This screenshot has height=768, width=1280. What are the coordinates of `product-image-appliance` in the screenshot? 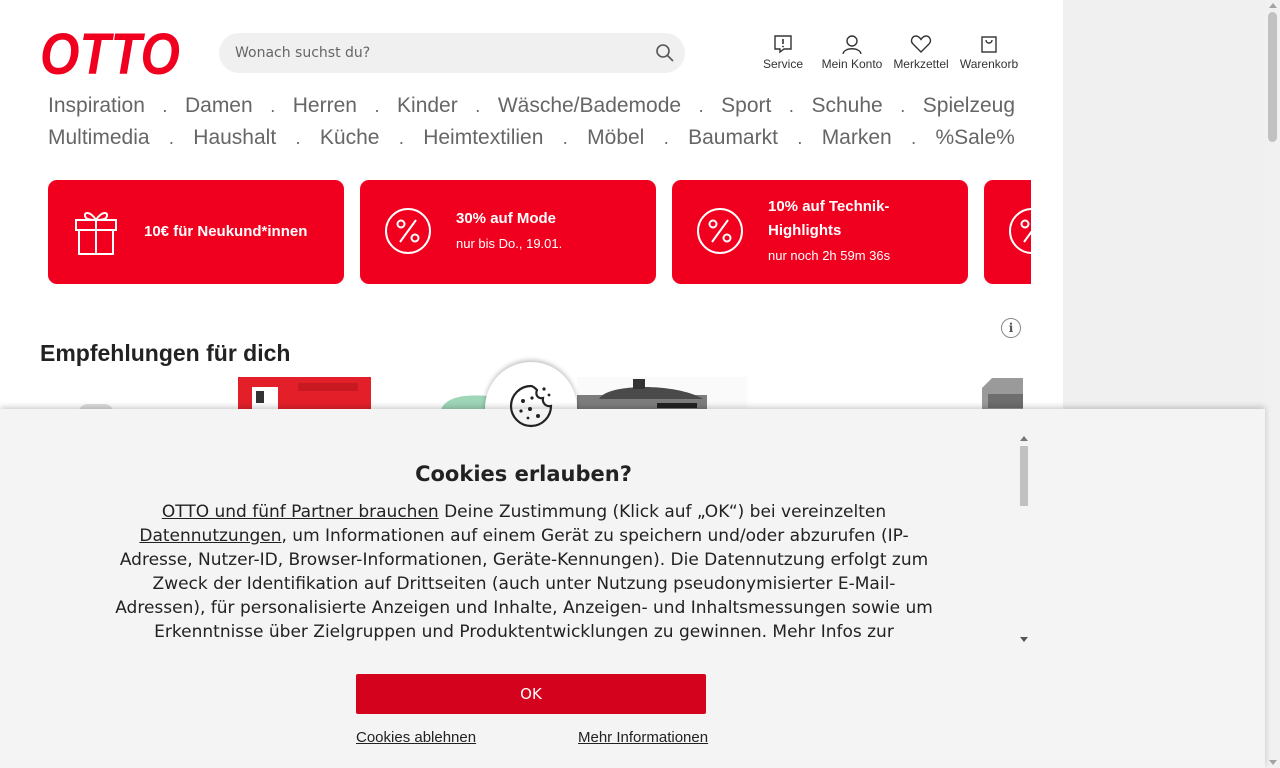 It's located at (998, 394).